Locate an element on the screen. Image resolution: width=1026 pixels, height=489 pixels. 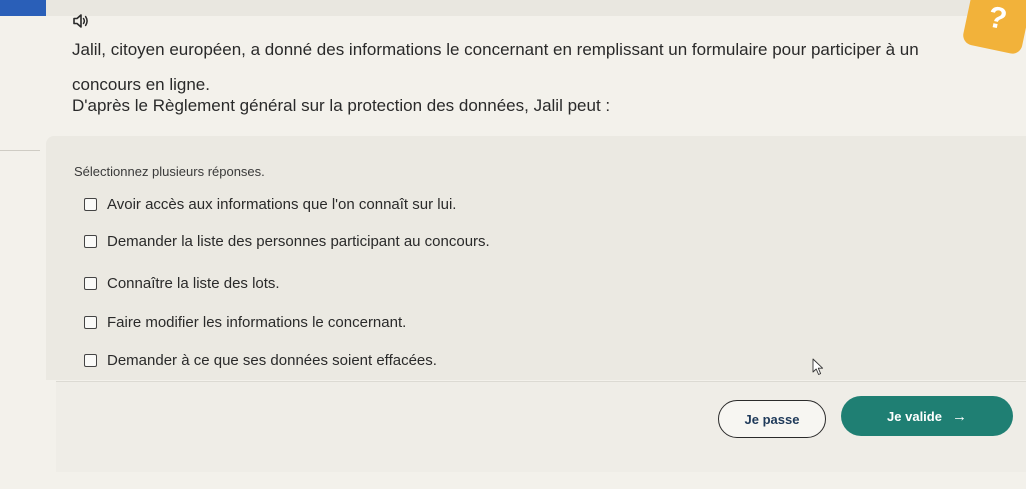
validate-button-label: Je valide is located at coordinates (914, 416).